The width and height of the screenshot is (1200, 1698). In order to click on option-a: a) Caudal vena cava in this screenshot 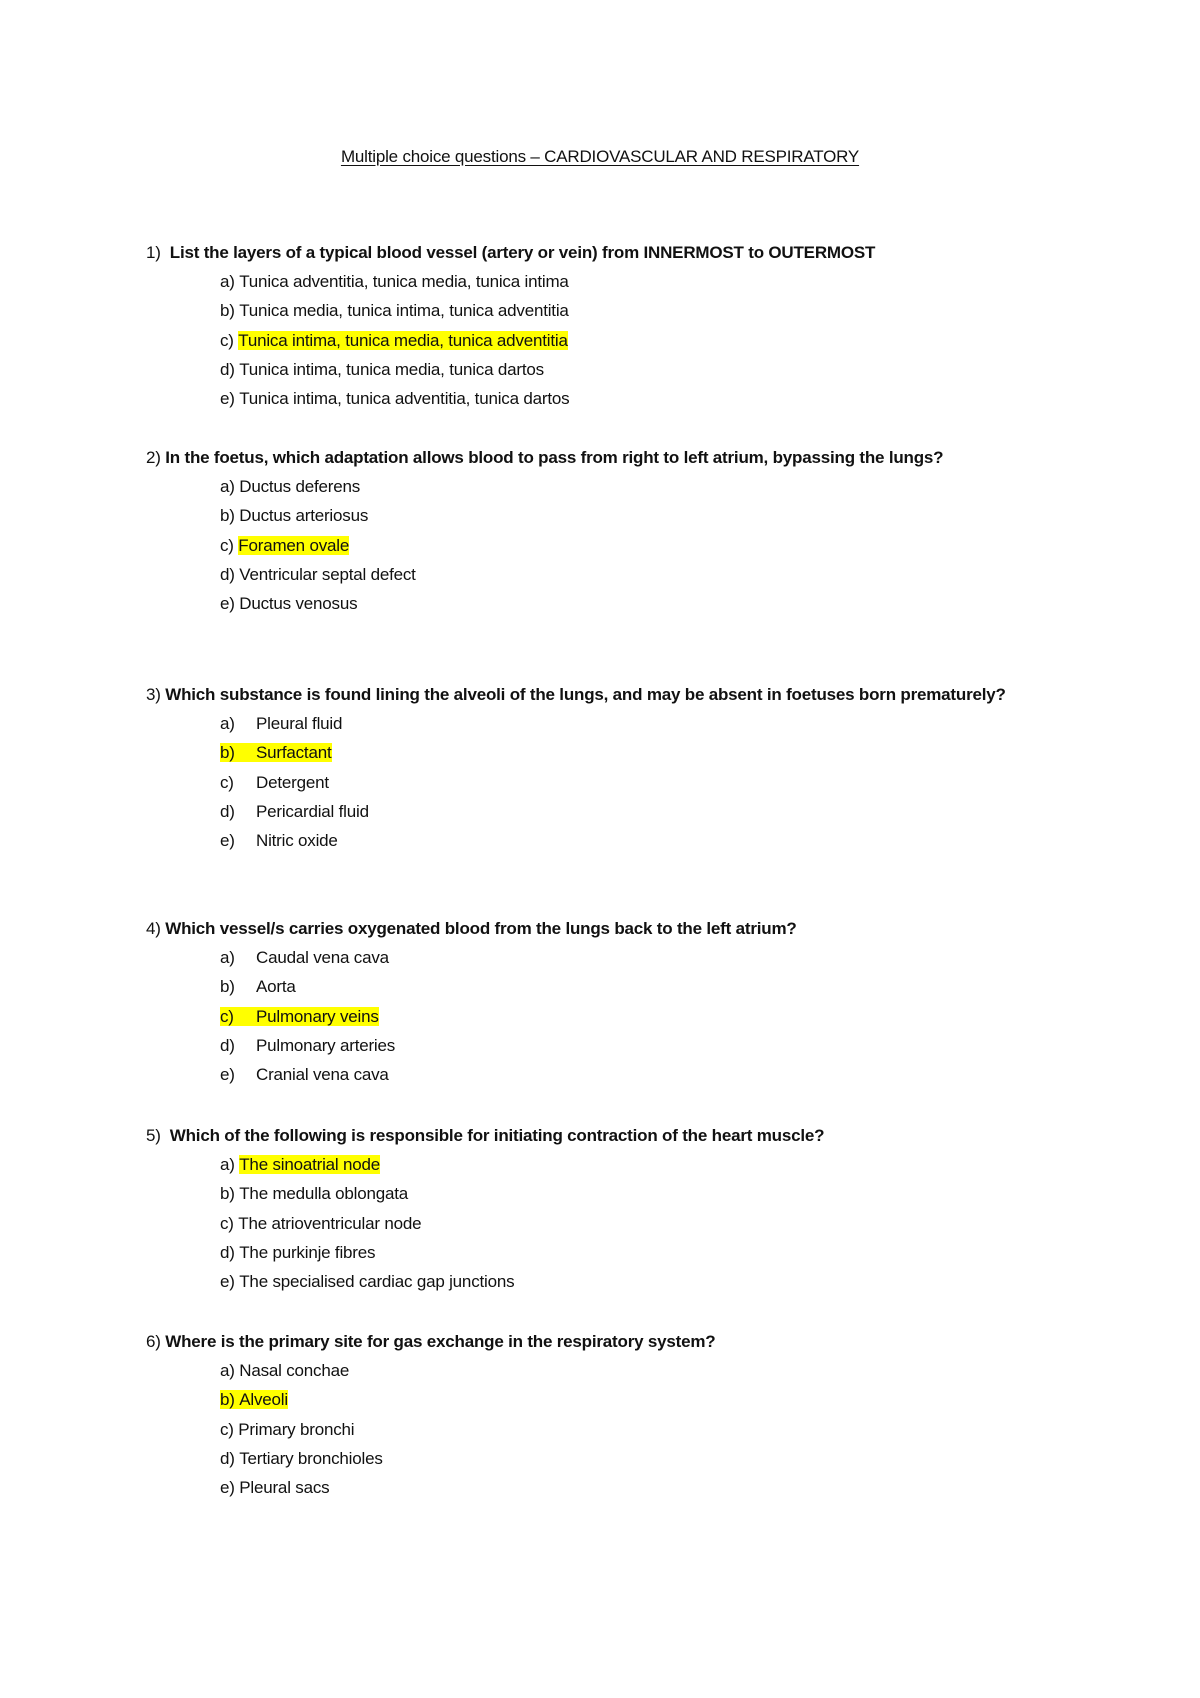, I will do `click(596, 957)`.